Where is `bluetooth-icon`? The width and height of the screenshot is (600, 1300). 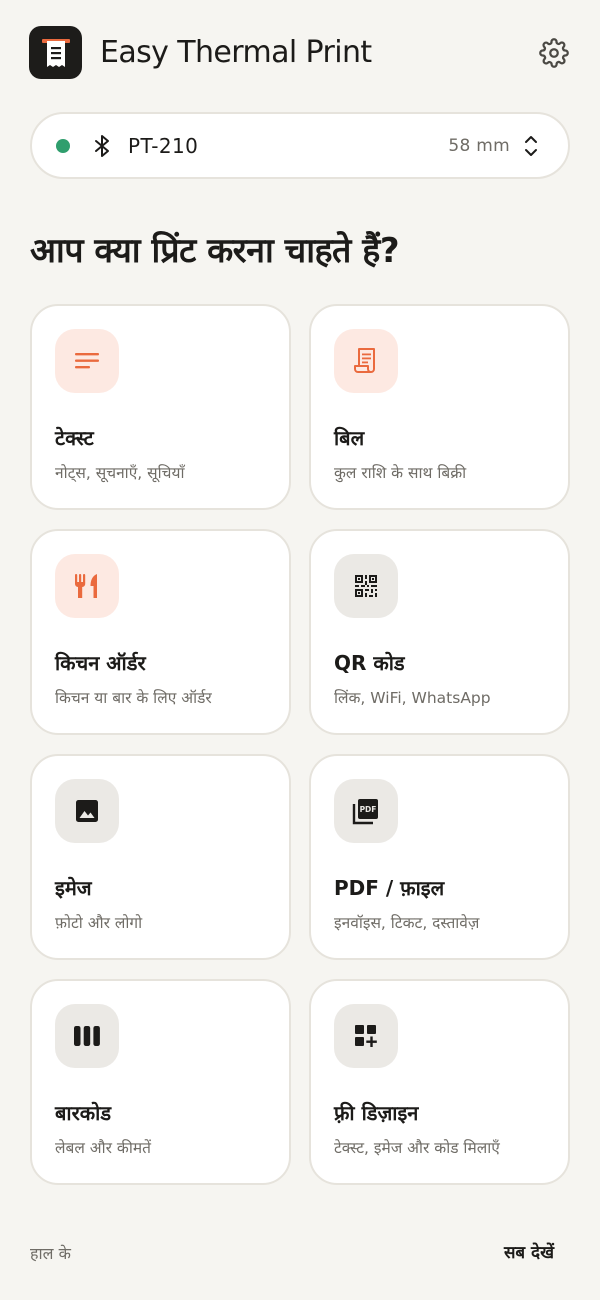
bluetooth-icon is located at coordinates (102, 146).